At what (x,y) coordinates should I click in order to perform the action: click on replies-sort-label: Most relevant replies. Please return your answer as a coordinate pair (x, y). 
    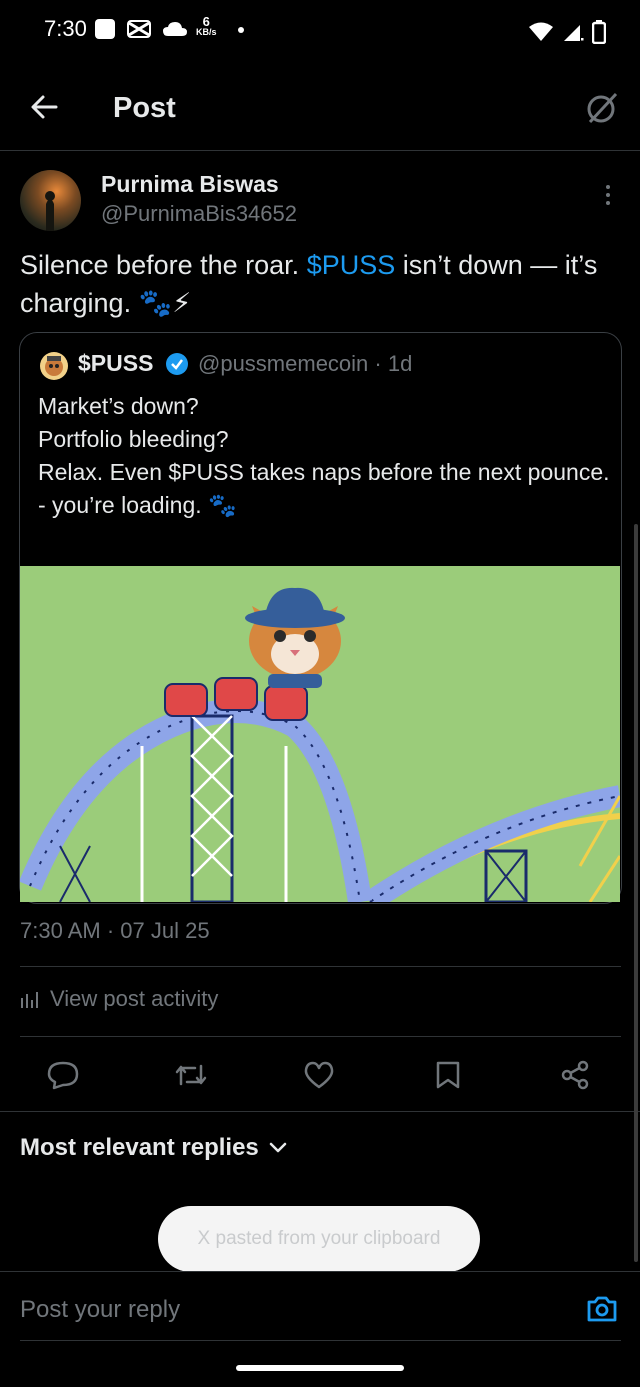
    Looking at the image, I should click on (139, 1147).